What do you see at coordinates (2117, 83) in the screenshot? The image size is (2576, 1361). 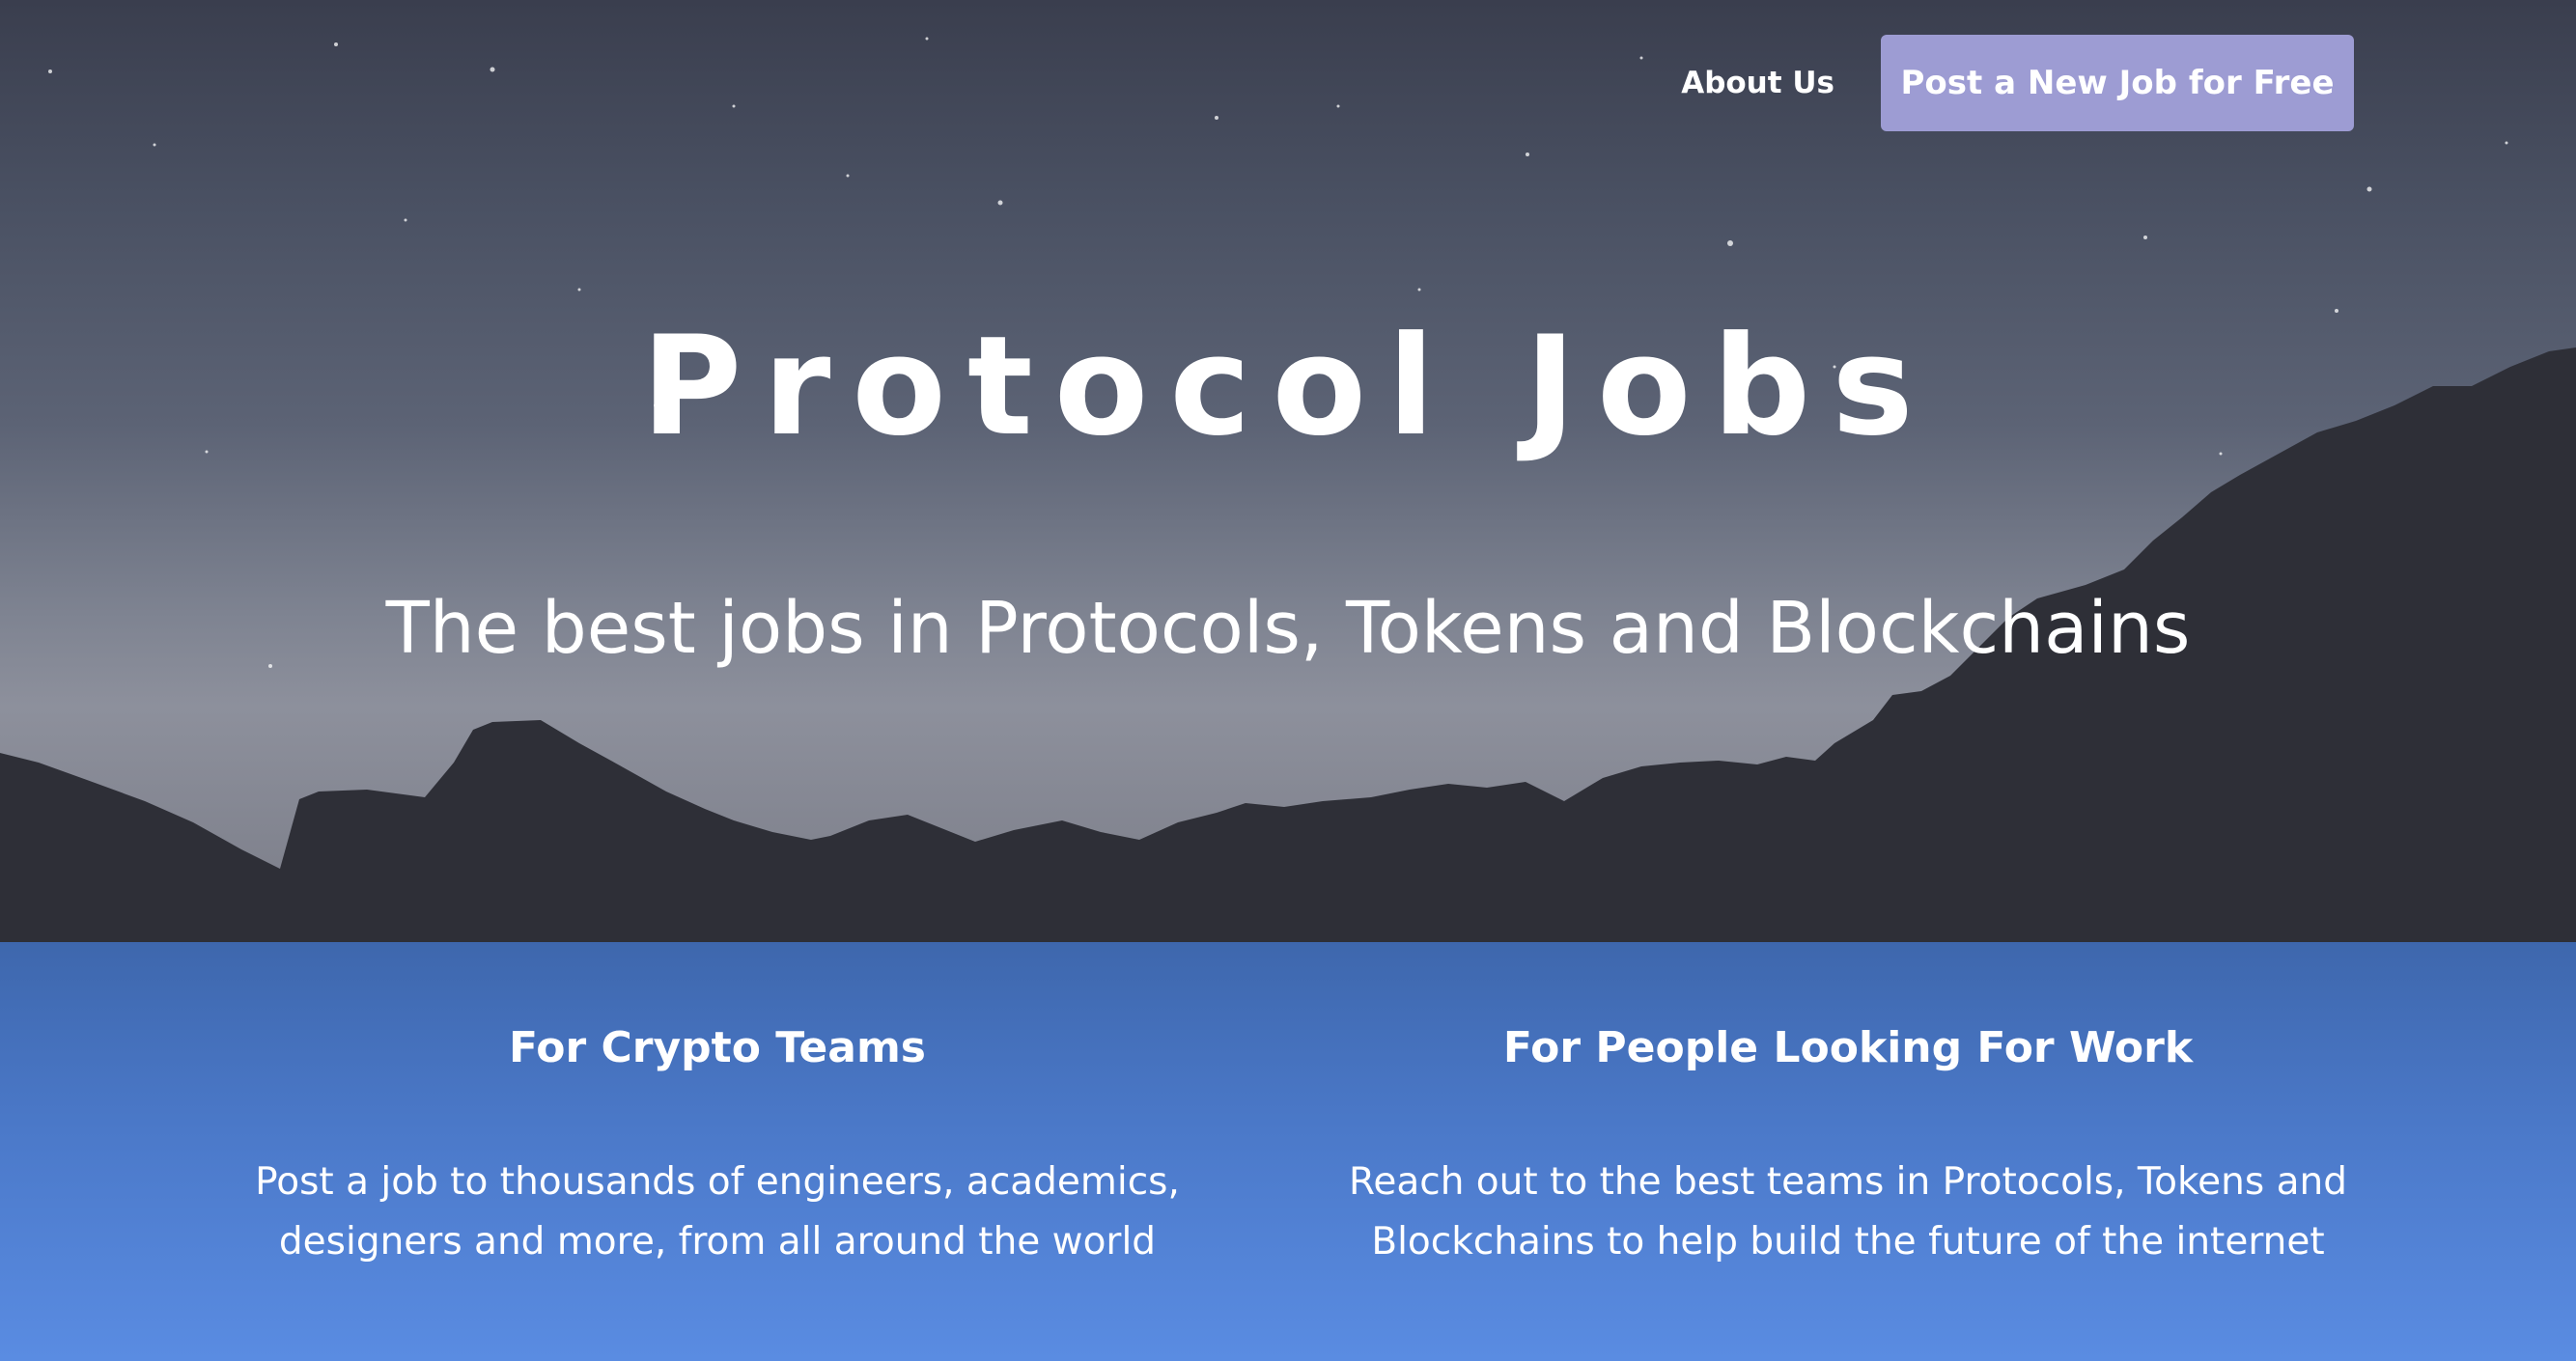 I see `post-new-job-button: Post a New Job for Free` at bounding box center [2117, 83].